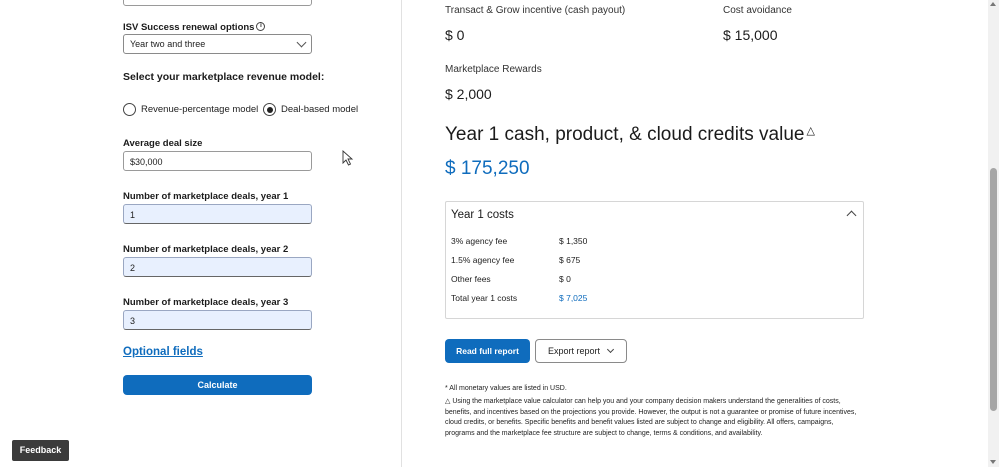  What do you see at coordinates (163, 352) in the screenshot?
I see `optional-fields-link: Optional fields` at bounding box center [163, 352].